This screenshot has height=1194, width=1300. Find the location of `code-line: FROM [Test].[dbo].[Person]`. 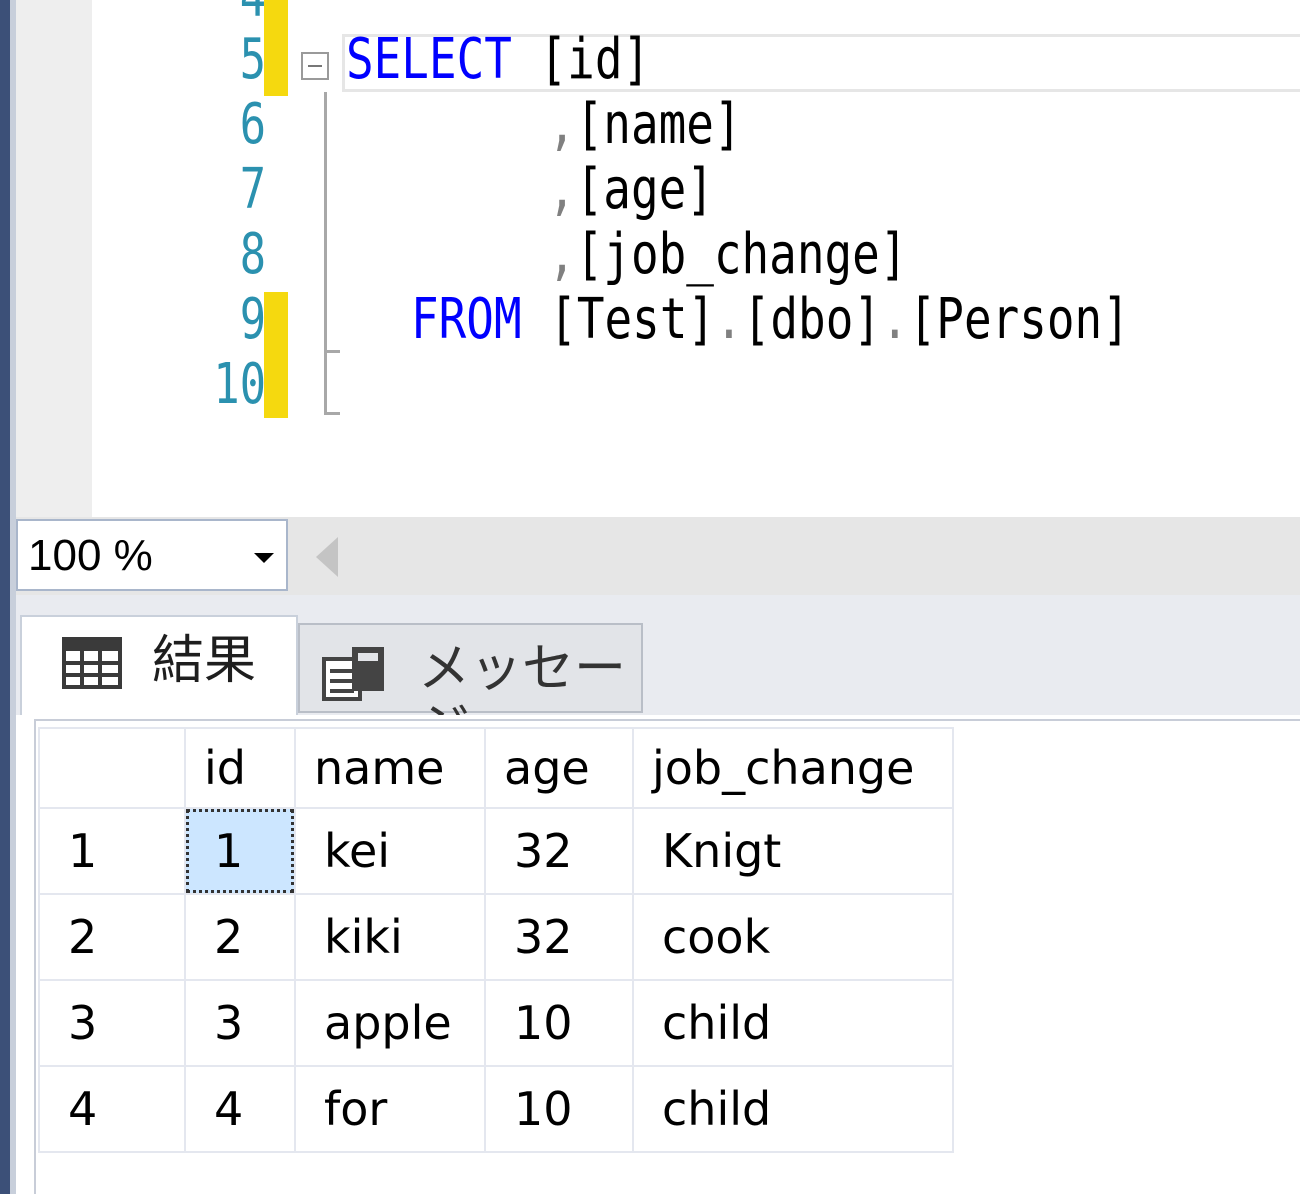

code-line: FROM [Test].[dbo].[Person] is located at coordinates (770, 320).